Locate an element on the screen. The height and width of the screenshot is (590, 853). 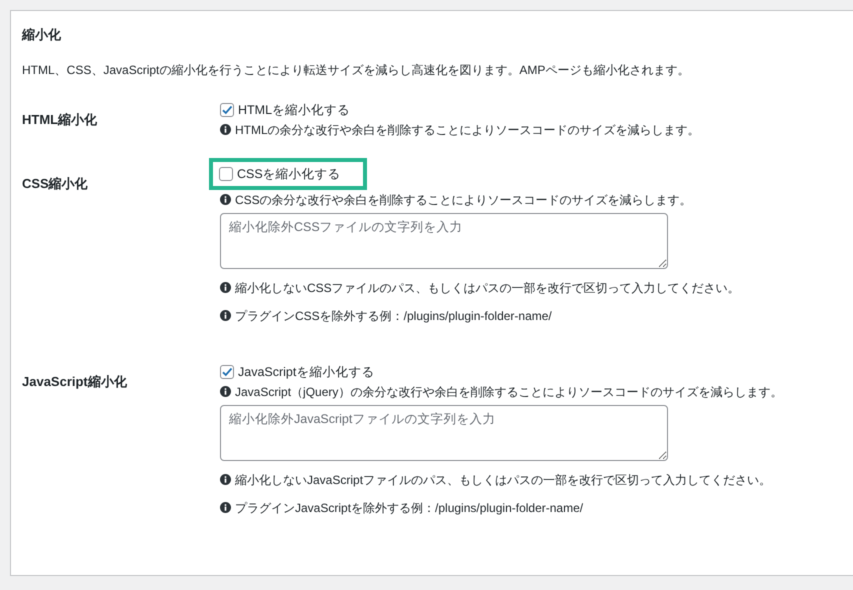
section-title: 縮小化 is located at coordinates (42, 35).